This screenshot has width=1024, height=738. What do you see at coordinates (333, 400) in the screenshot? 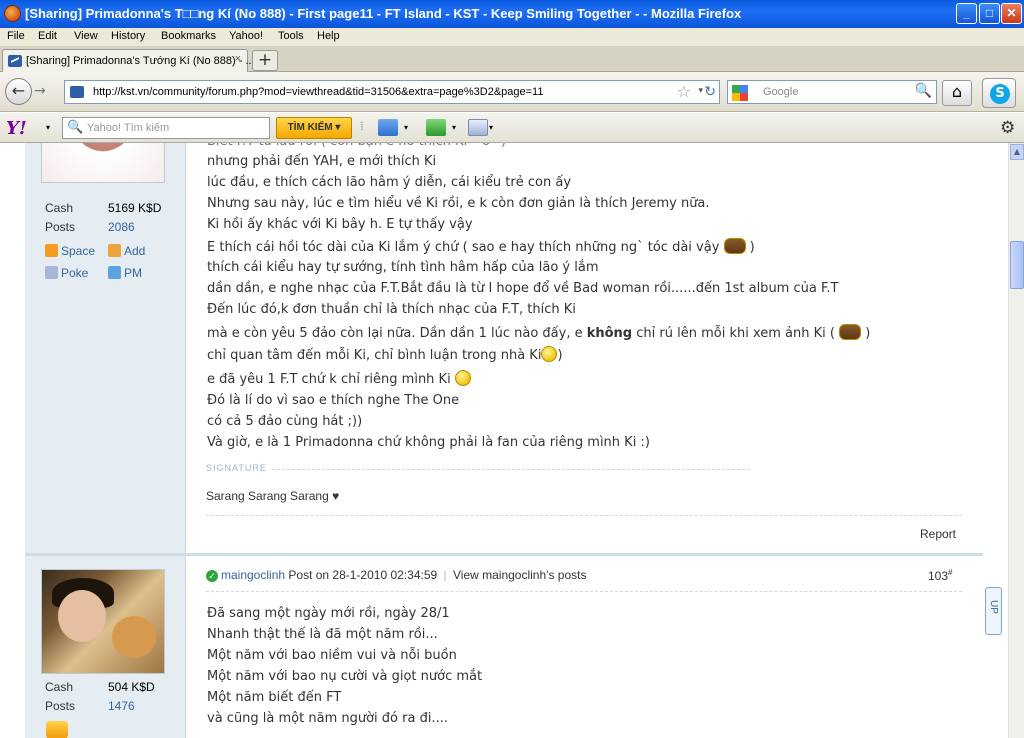
I see `post-text-line: Đó là lí do vì sao e thích nghe The One` at bounding box center [333, 400].